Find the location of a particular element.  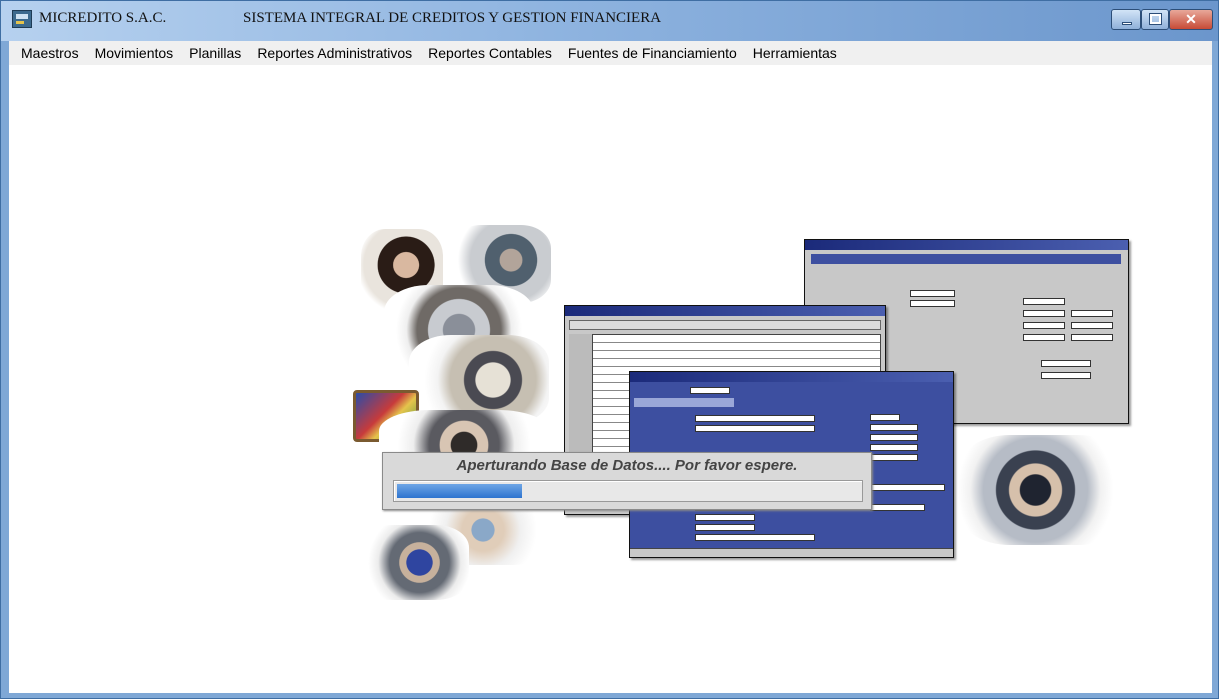

maximize-button is located at coordinates (1155, 19).